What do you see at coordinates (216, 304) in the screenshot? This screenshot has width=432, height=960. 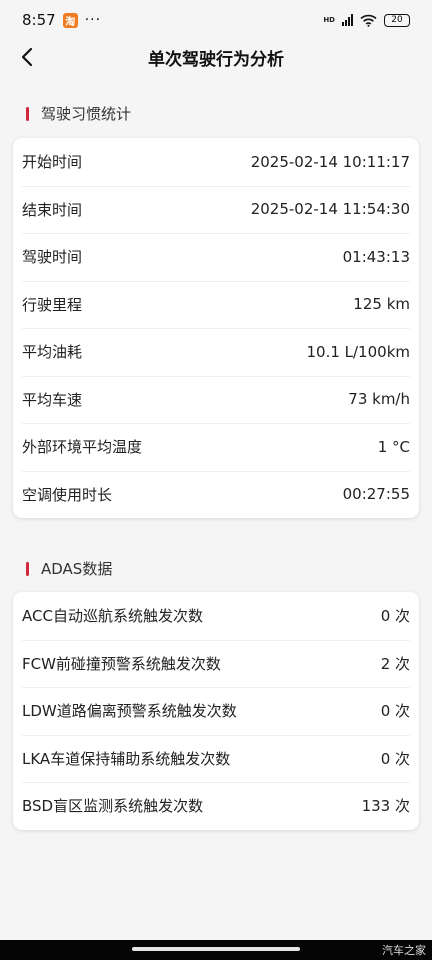 I see `list-item: 行驶里程 125 km` at bounding box center [216, 304].